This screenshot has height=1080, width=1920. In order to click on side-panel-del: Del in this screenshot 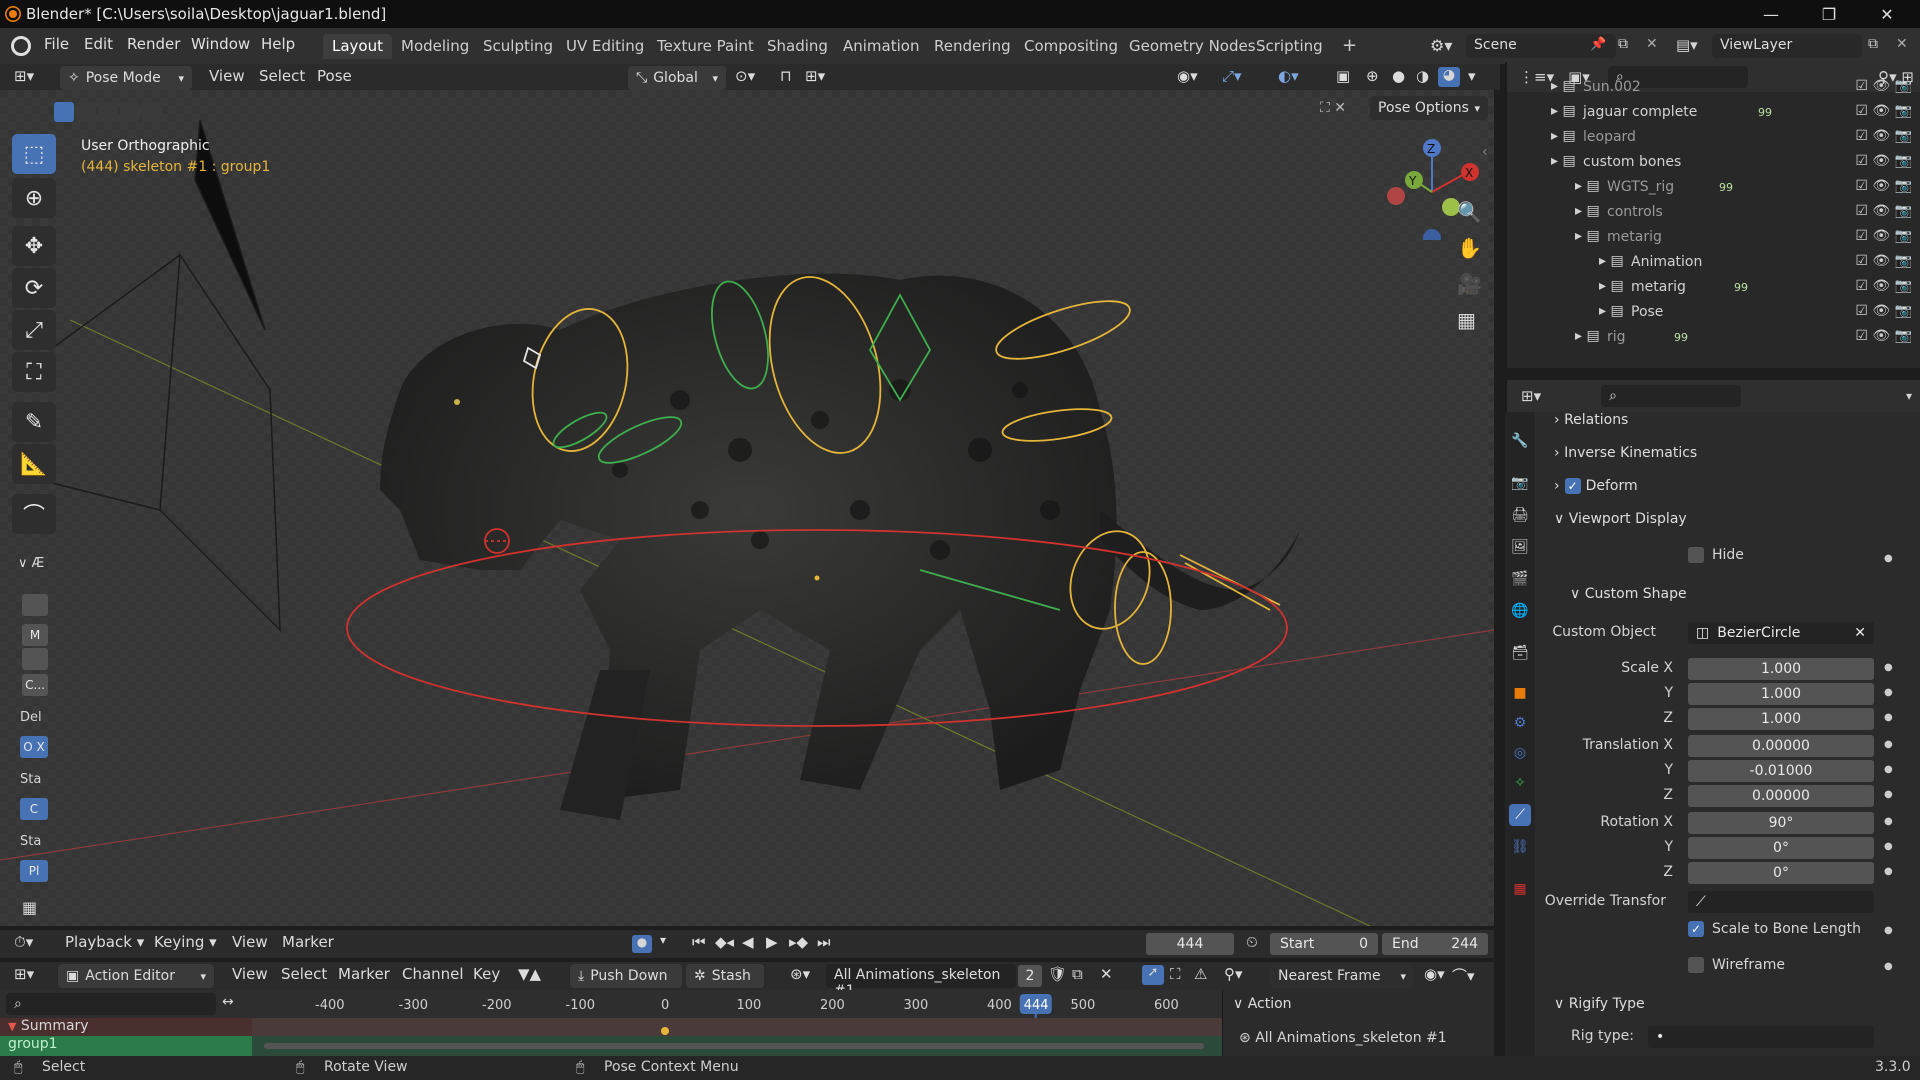, I will do `click(31, 717)`.